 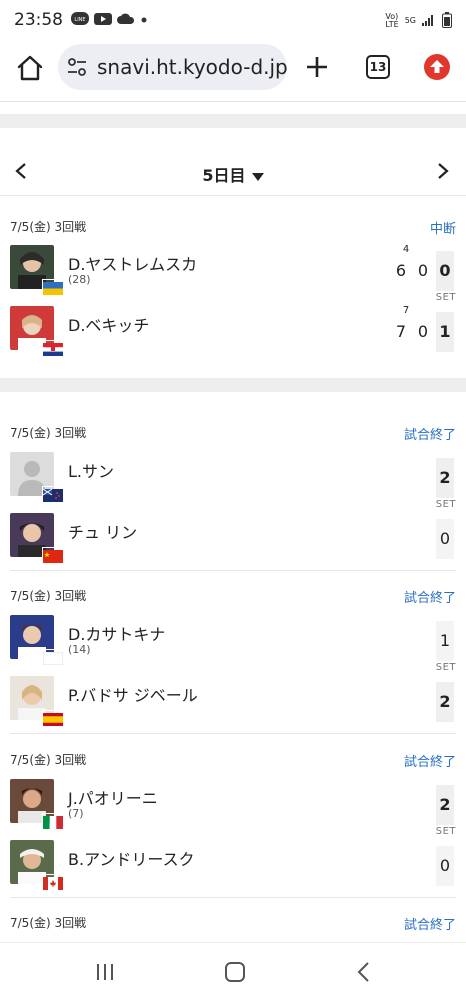 I want to click on player-row: D.カサトキナ (14) 1, so click(x=233, y=640).